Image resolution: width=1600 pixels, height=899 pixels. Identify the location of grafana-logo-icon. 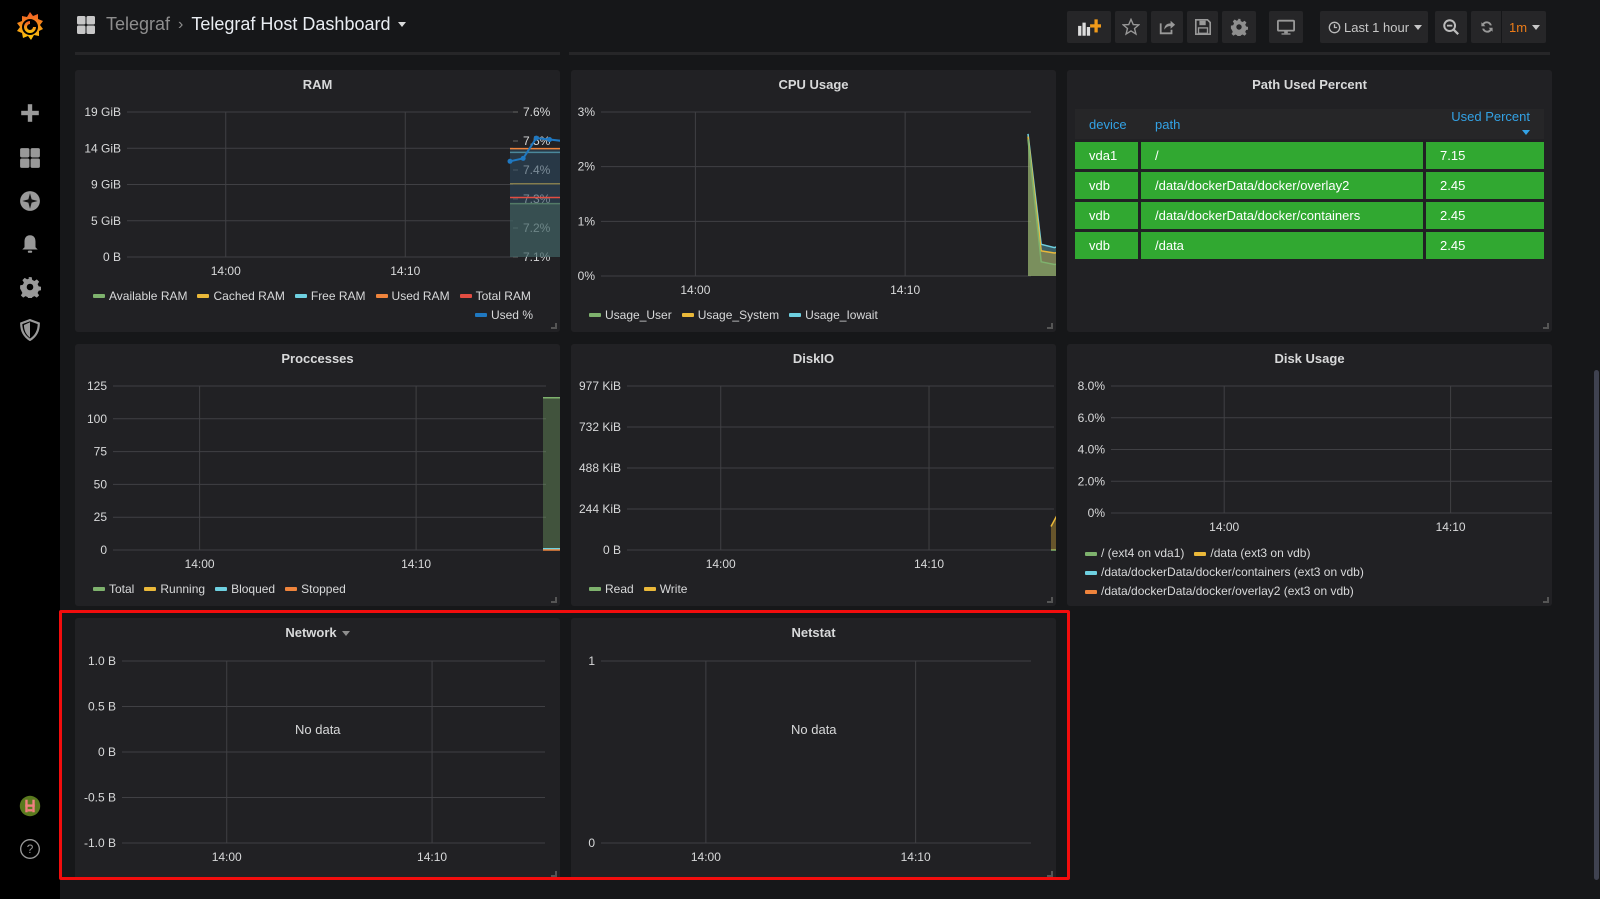
(30, 27).